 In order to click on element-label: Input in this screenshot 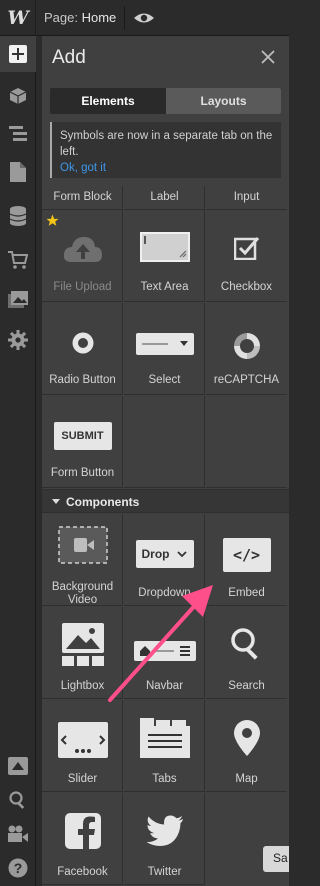, I will do `click(246, 197)`.